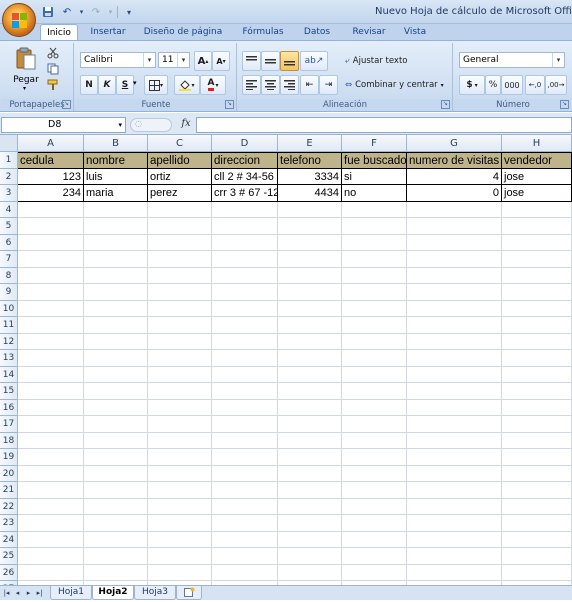 This screenshot has width=572, height=602. What do you see at coordinates (374, 490) in the screenshot?
I see `cell-f21` at bounding box center [374, 490].